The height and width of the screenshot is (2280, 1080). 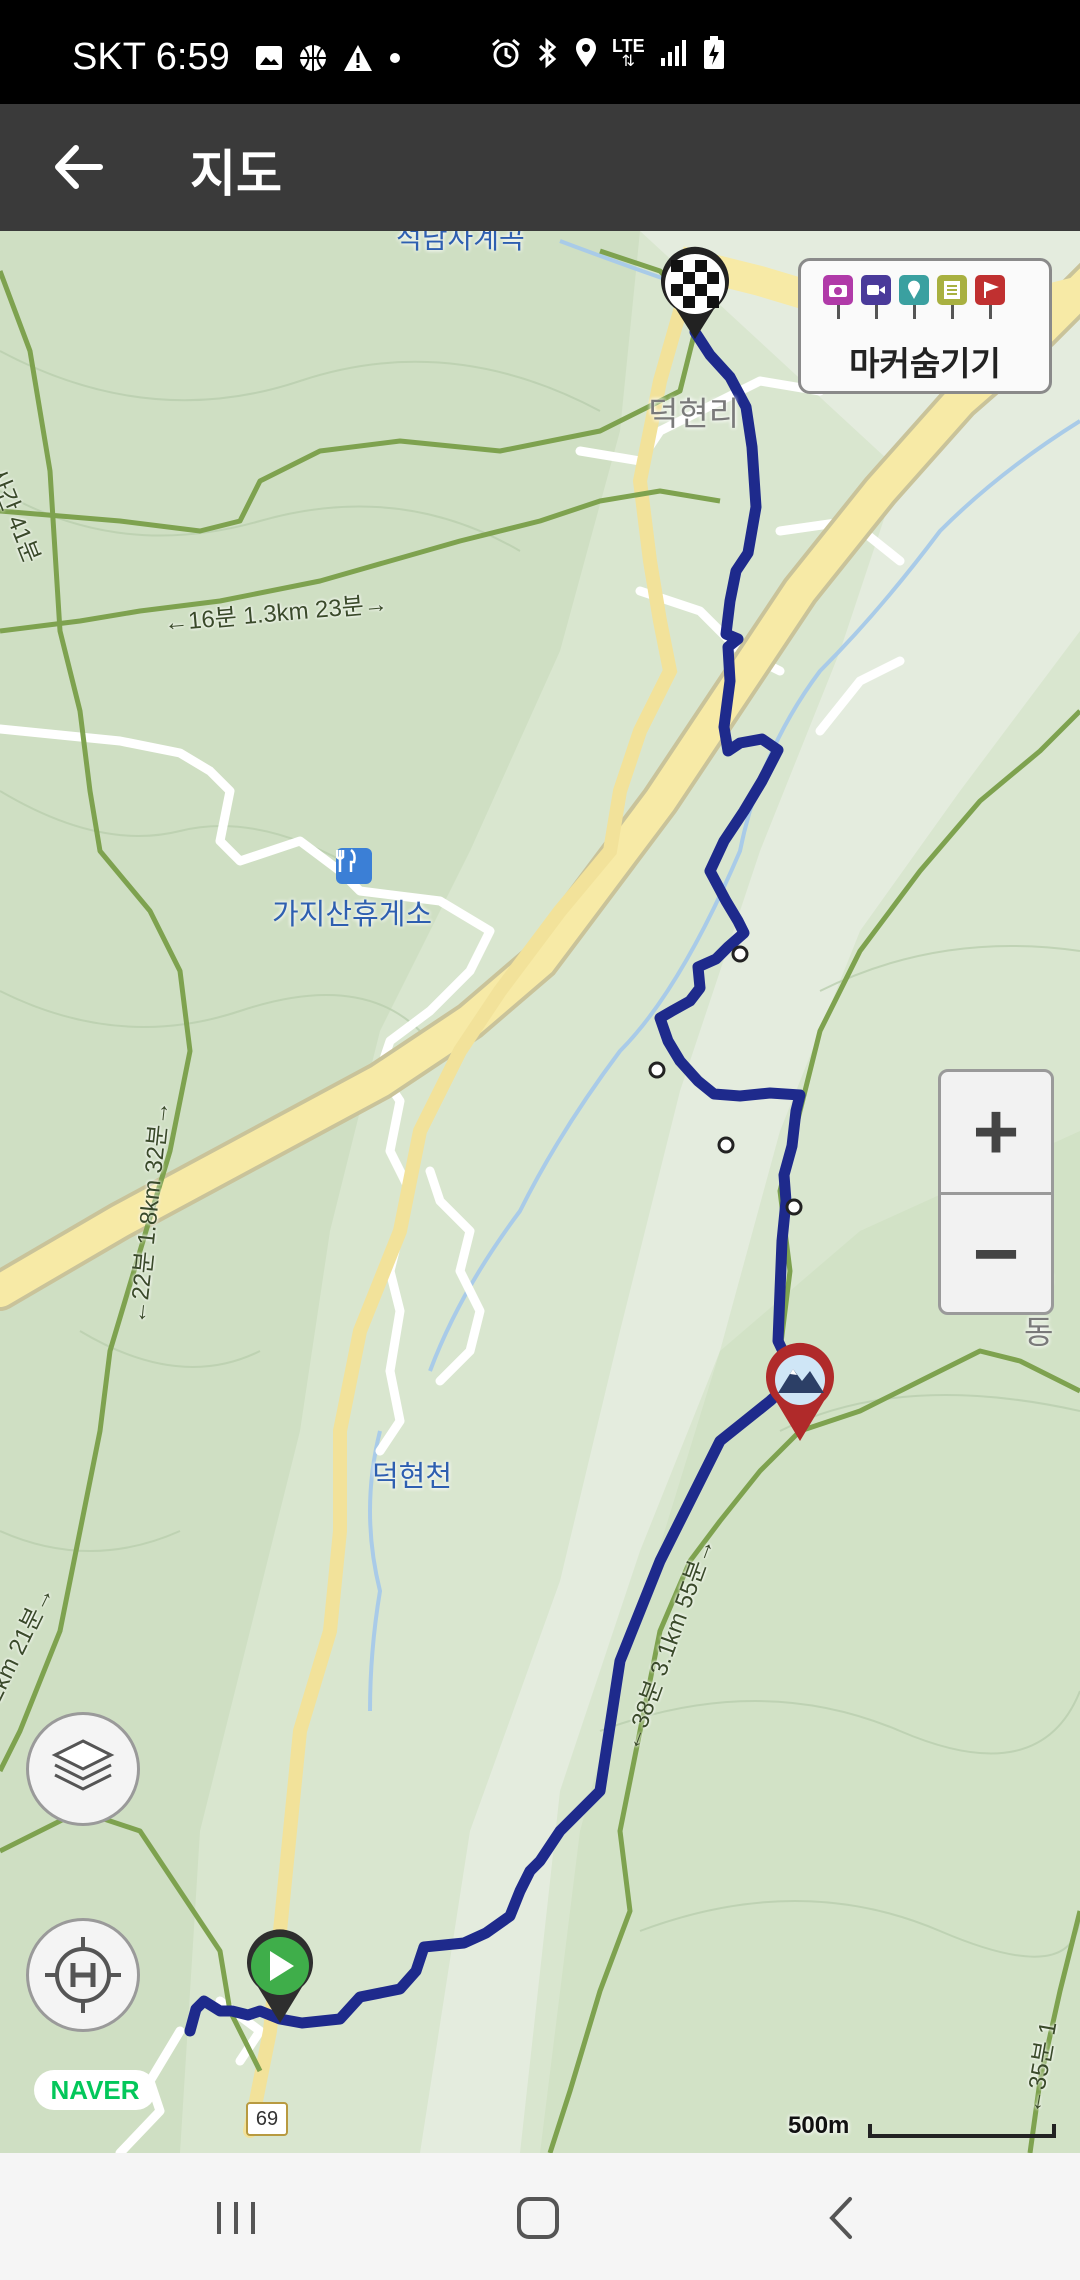 What do you see at coordinates (838, 297) in the screenshot?
I see `camera-icon` at bounding box center [838, 297].